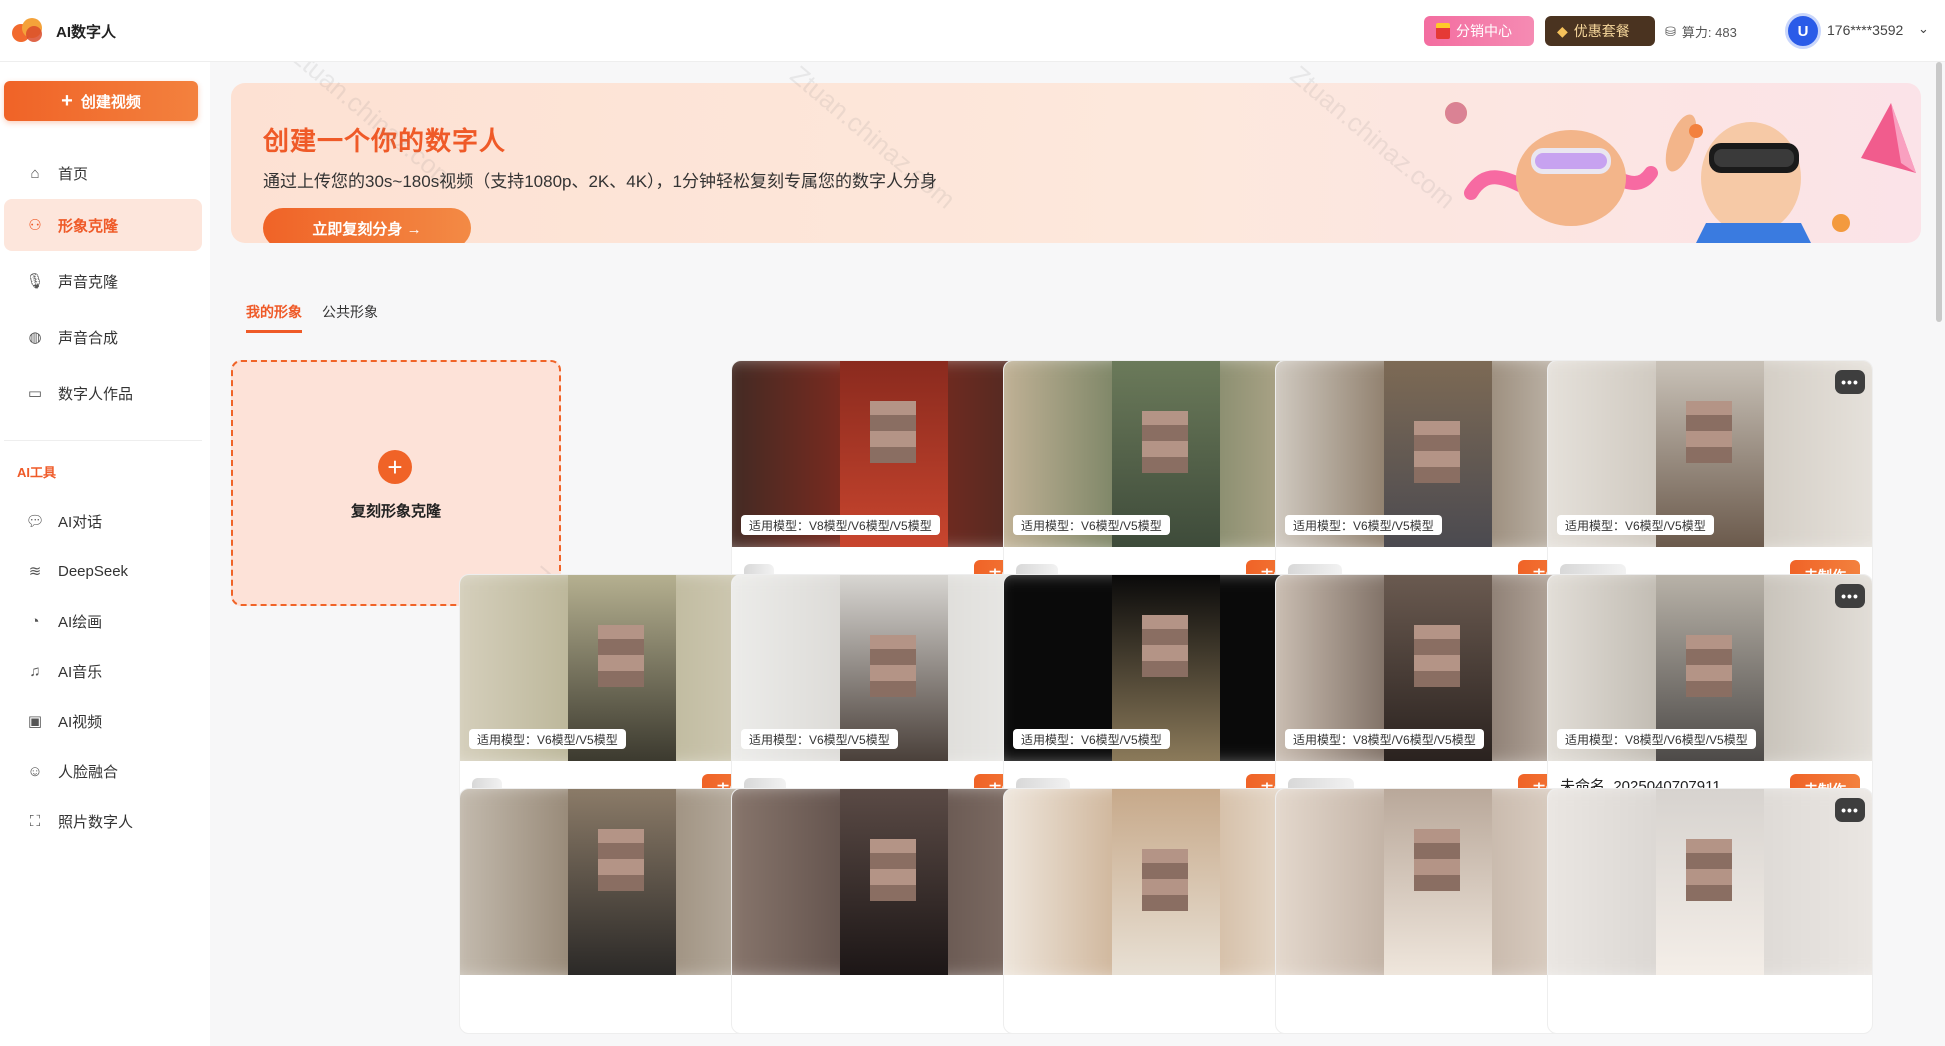  What do you see at coordinates (35, 393) in the screenshot?
I see `video-icon: ▭` at bounding box center [35, 393].